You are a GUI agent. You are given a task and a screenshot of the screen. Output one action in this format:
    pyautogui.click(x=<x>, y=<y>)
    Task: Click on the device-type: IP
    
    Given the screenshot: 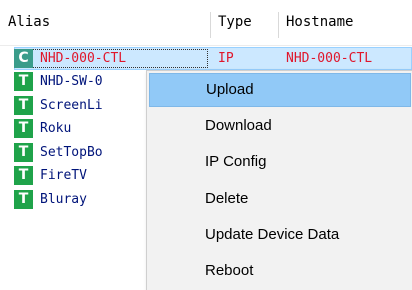 What is the action you would take?
    pyautogui.click(x=226, y=58)
    